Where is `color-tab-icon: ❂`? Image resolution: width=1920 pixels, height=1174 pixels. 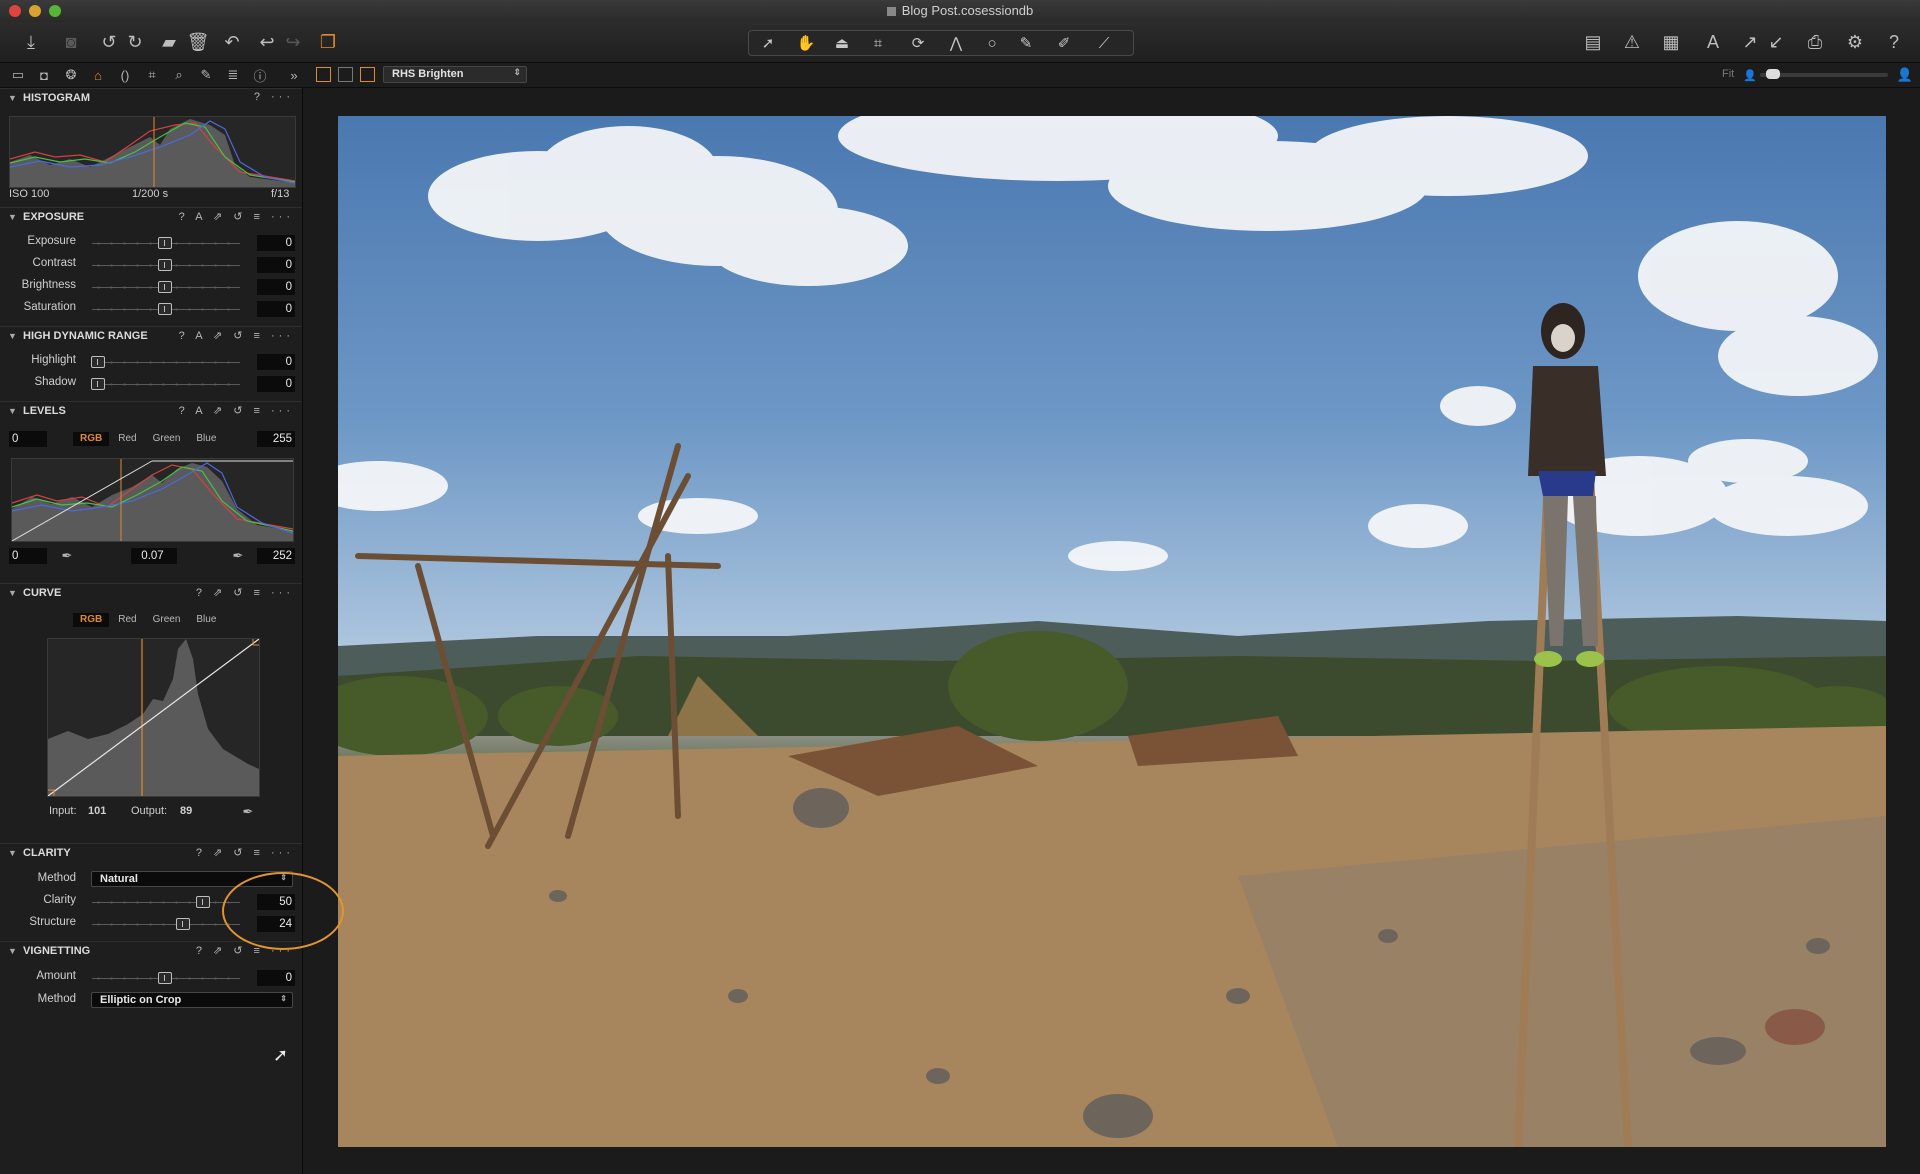 color-tab-icon: ❂ is located at coordinates (71, 75).